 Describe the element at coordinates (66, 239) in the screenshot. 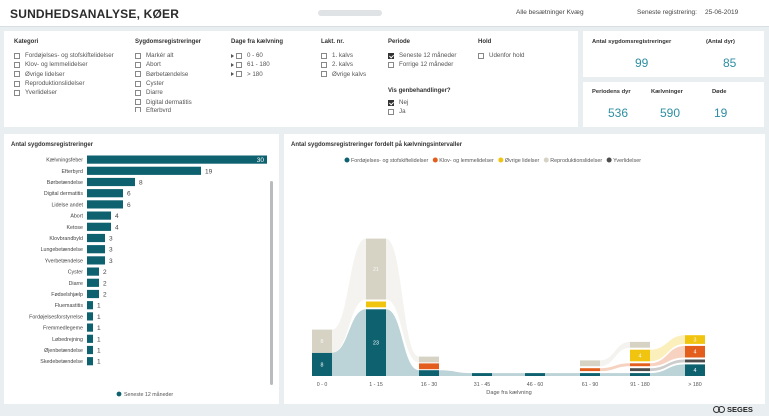

I see `bar-category-label: Klovbrandbyld` at that location.